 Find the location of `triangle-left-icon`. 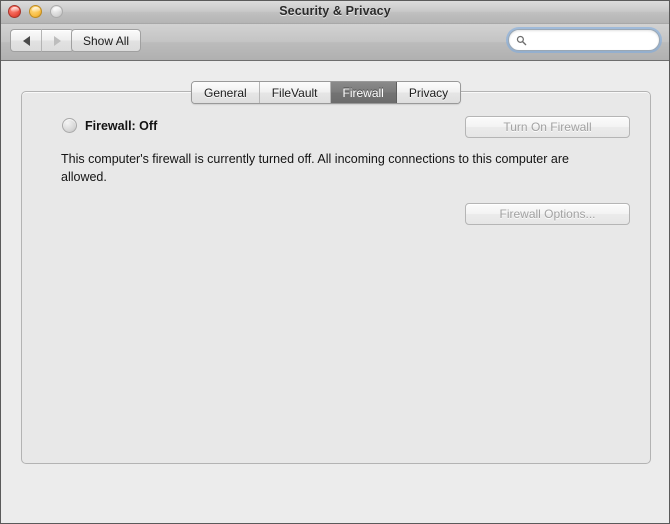

triangle-left-icon is located at coordinates (26, 40).